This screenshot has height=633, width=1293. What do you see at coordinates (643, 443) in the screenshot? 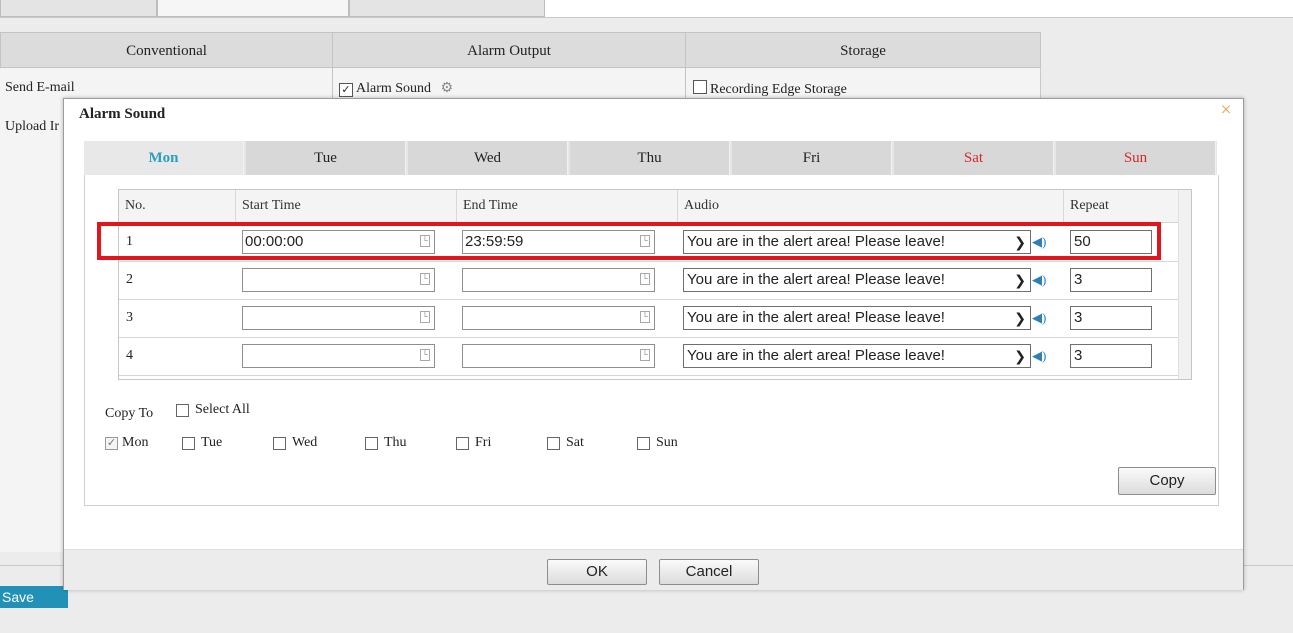
I see `copy-sun-checkbox` at bounding box center [643, 443].